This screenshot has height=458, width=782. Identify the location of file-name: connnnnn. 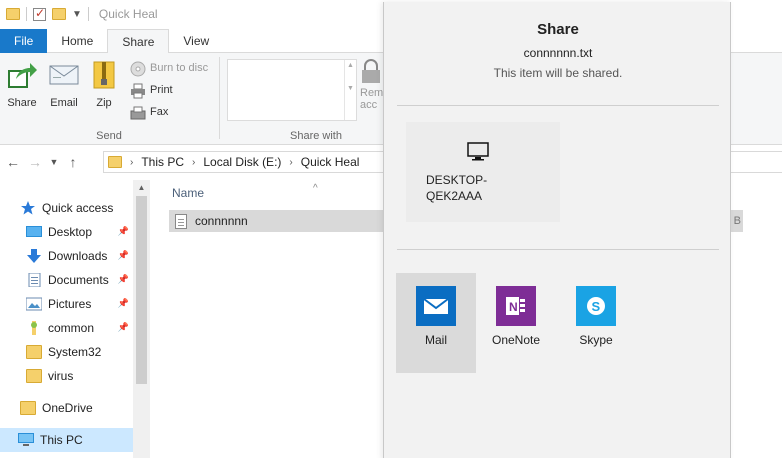
(221, 221).